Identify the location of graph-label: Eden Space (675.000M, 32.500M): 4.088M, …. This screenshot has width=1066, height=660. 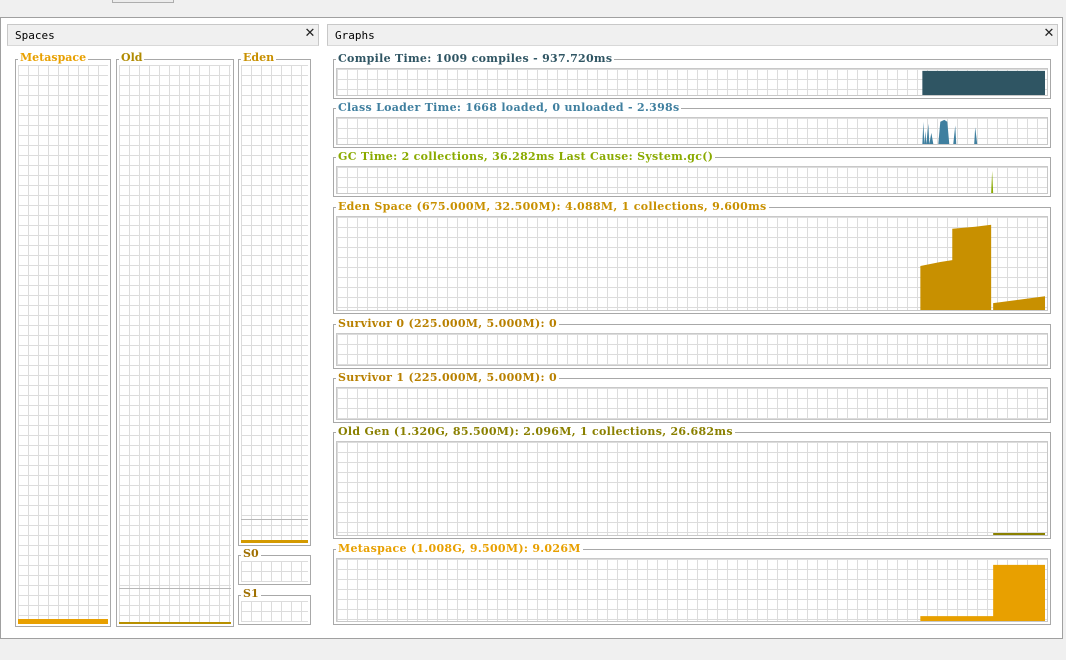
(552, 206).